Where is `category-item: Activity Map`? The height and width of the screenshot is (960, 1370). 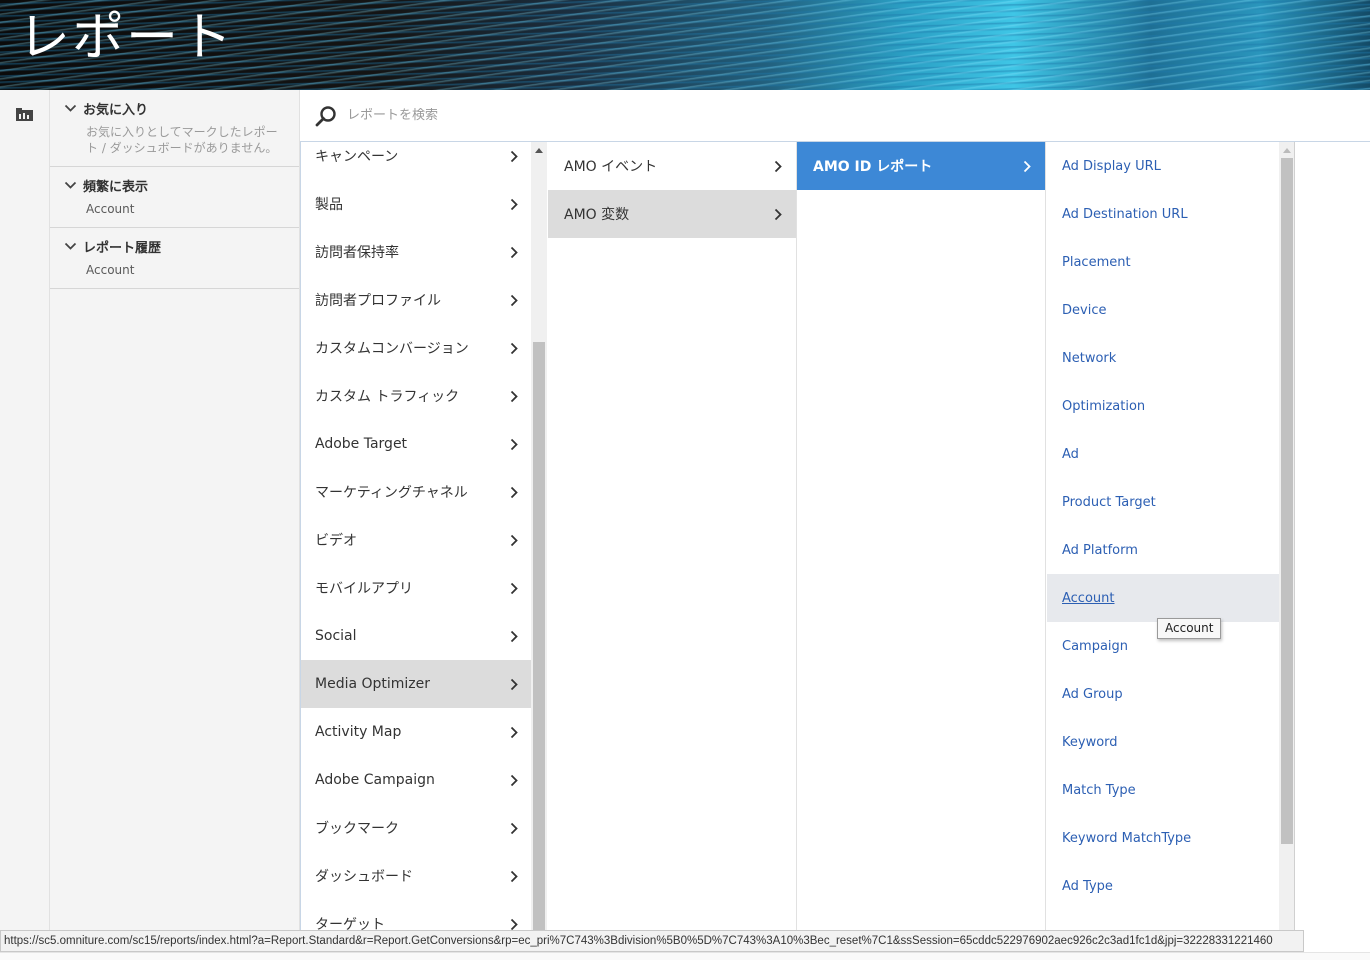
category-item: Activity Map is located at coordinates (416, 732).